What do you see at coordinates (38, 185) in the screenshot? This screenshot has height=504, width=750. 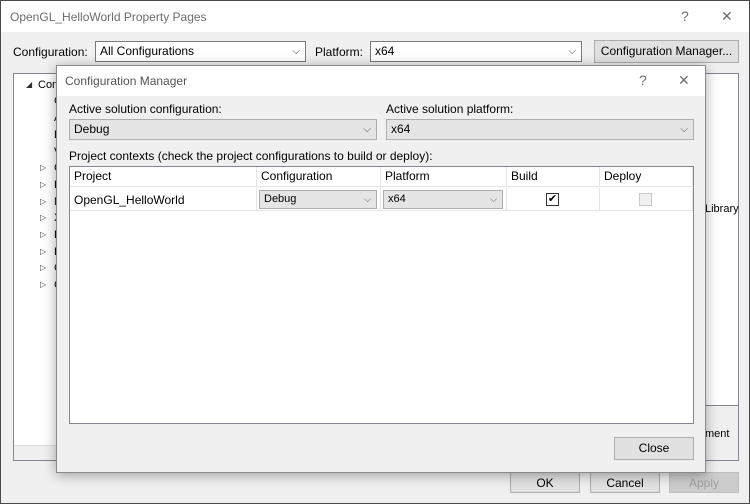 I see `tree-item: ▷L` at bounding box center [38, 185].